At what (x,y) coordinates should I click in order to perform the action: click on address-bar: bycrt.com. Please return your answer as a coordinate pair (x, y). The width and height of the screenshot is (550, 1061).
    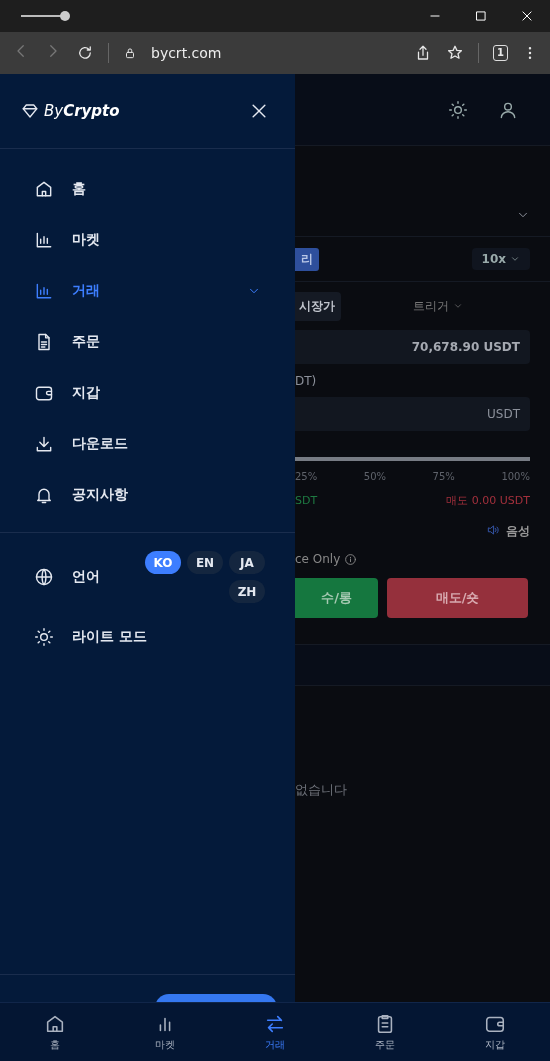
    Looking at the image, I should click on (186, 53).